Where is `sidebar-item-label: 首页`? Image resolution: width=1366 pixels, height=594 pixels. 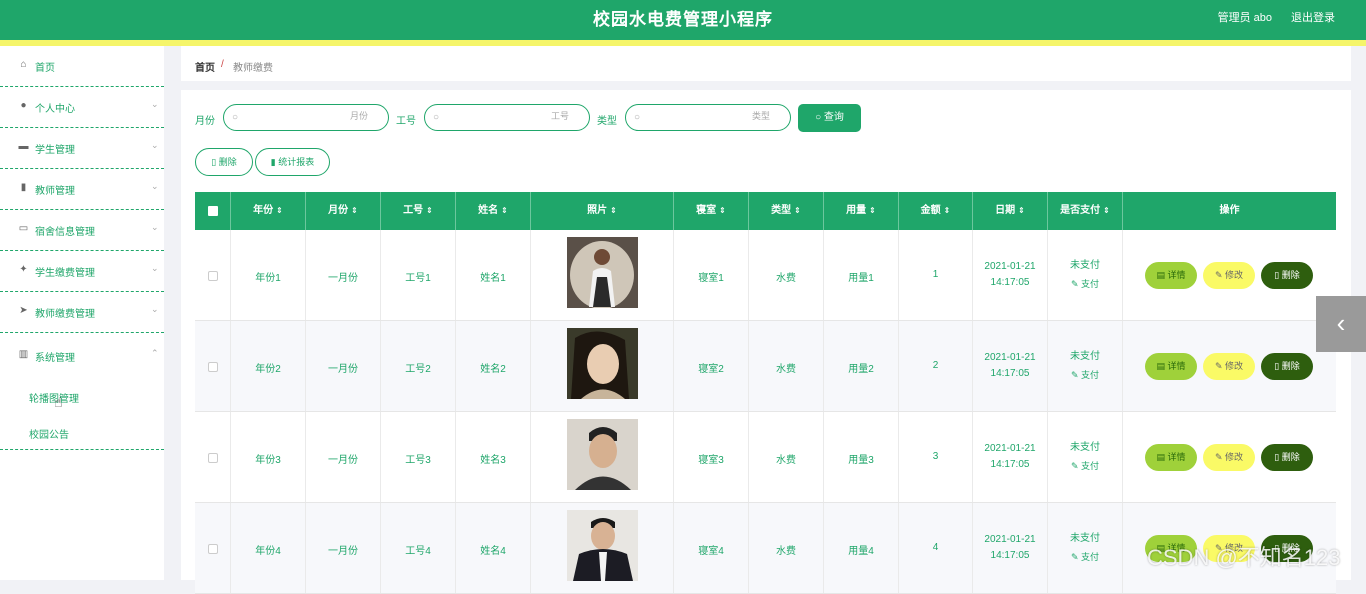
sidebar-item-label: 首页 is located at coordinates (45, 68).